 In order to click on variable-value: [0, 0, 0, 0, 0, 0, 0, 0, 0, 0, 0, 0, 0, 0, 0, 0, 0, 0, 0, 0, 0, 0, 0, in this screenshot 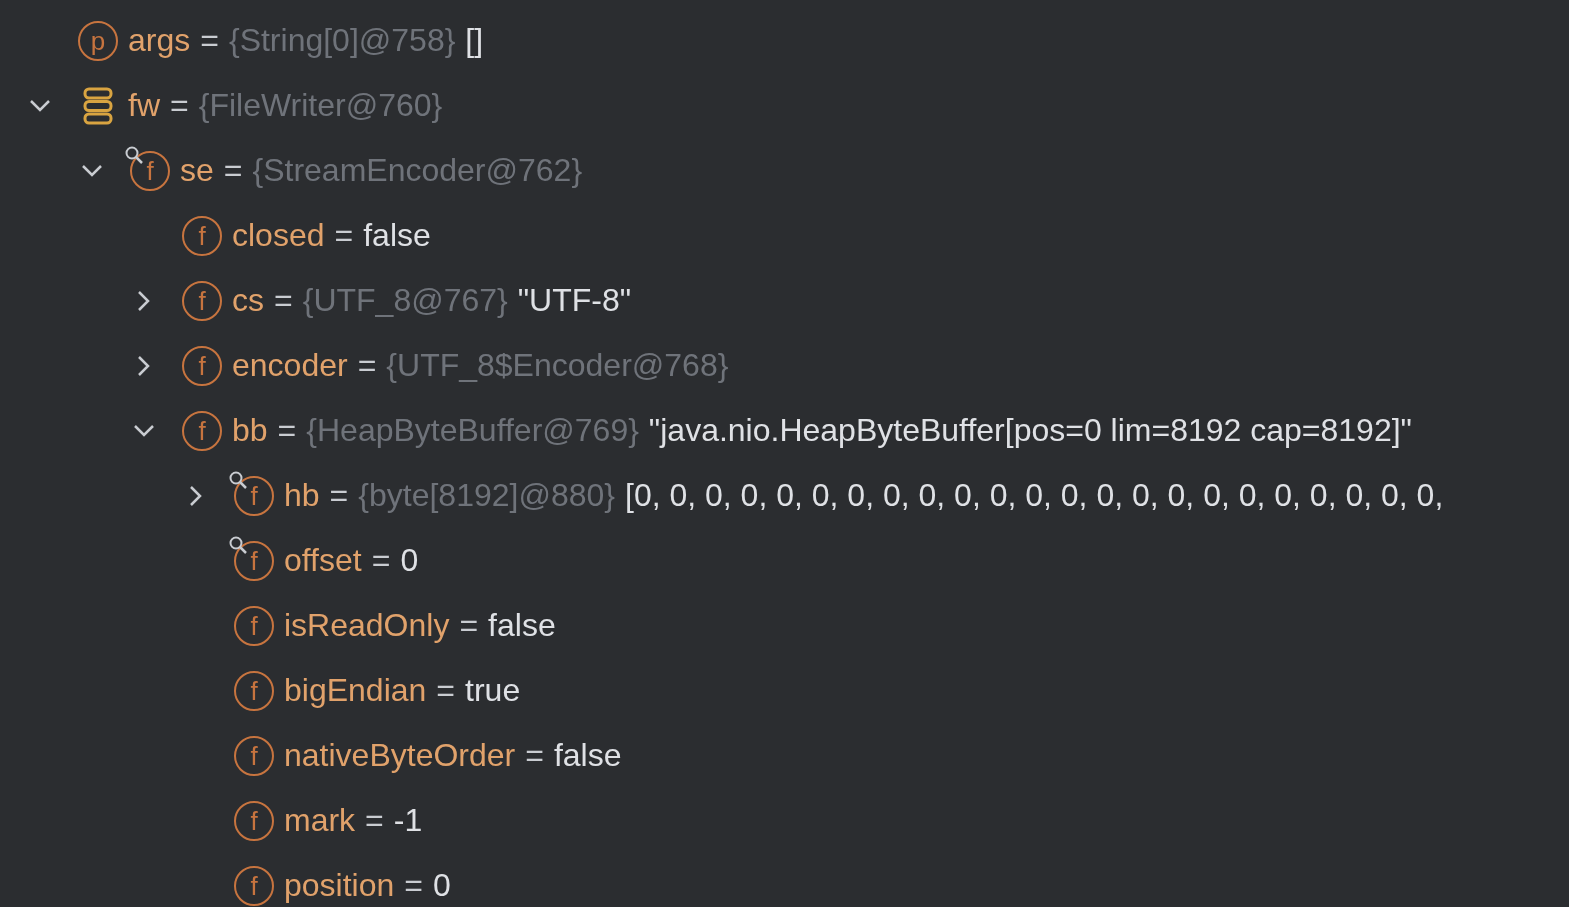, I will do `click(1034, 495)`.